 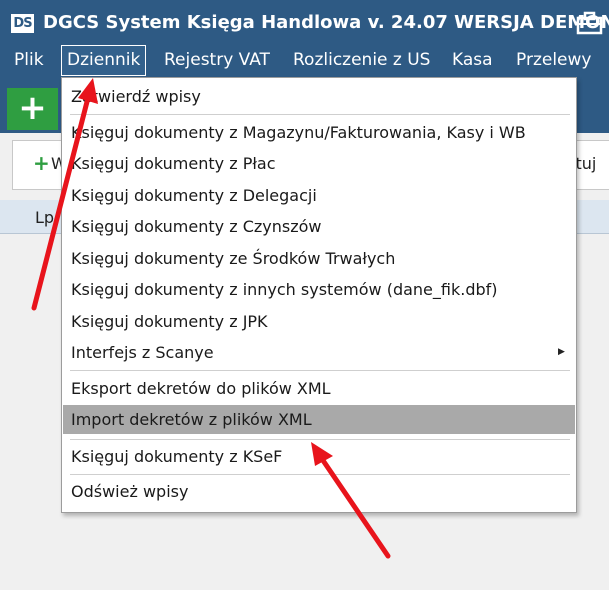 What do you see at coordinates (44, 217) in the screenshot?
I see `column-header-lp: Lp` at bounding box center [44, 217].